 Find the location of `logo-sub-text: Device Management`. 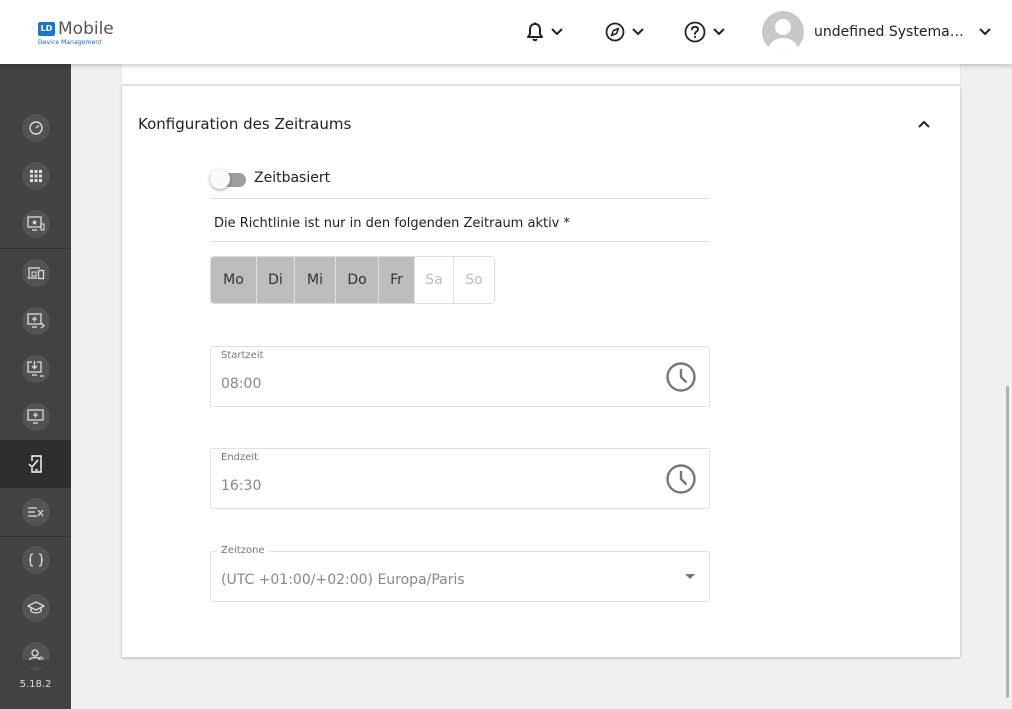

logo-sub-text: Device Management is located at coordinates (70, 42).